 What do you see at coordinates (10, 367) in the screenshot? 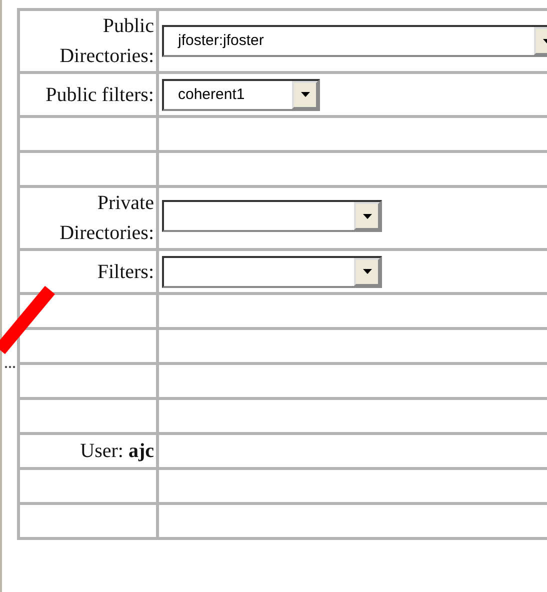
I see `grip-icon` at bounding box center [10, 367].